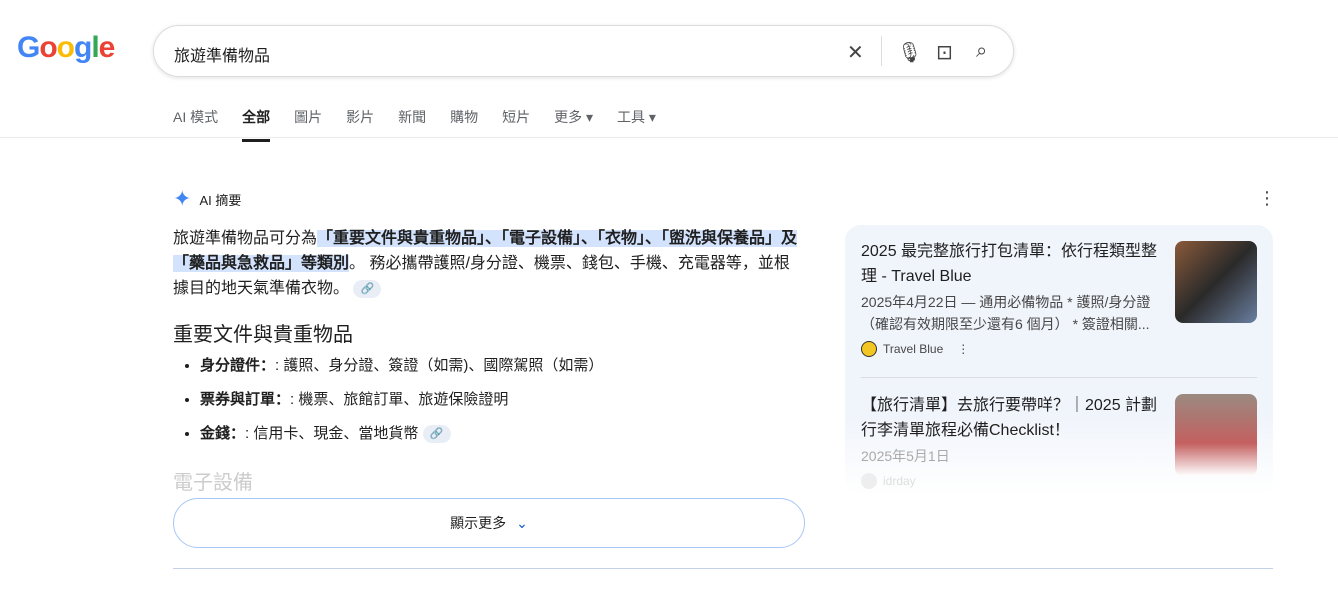 The height and width of the screenshot is (598, 1338). I want to click on highlight-text: 「藥品與急救品」等類別, so click(261, 263).